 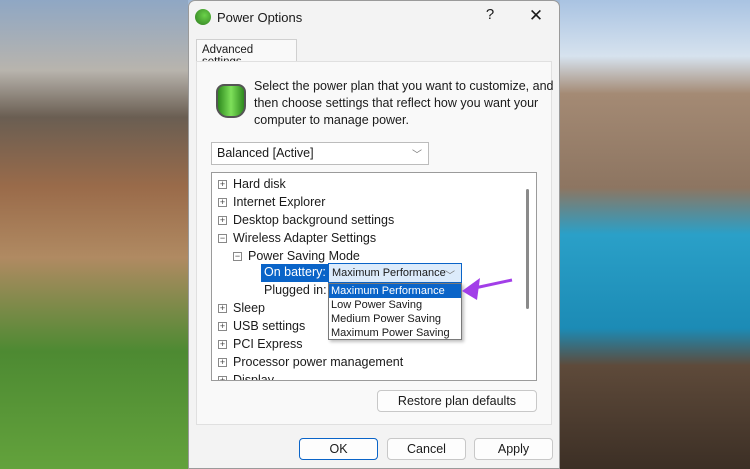 I want to click on tree-item-processor: + Processor power management, so click(x=310, y=362).